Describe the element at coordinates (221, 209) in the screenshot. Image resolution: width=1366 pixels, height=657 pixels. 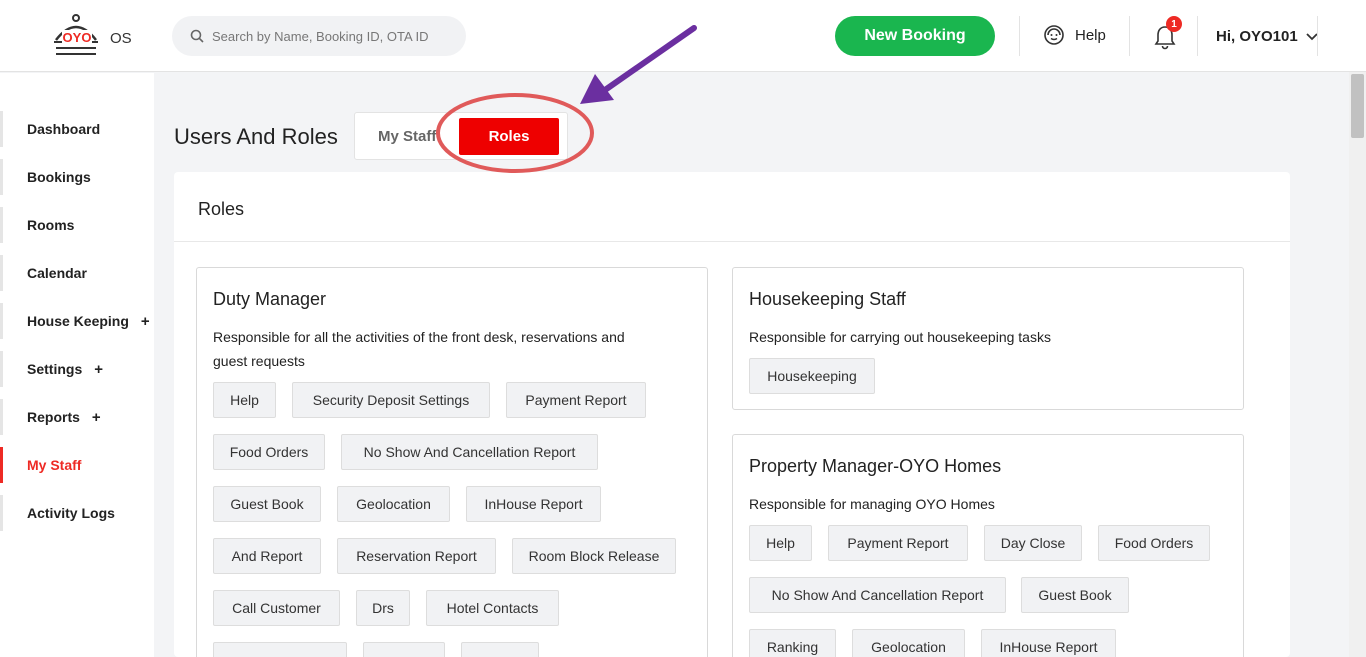
I see `roles-panel-title: Roles` at that location.